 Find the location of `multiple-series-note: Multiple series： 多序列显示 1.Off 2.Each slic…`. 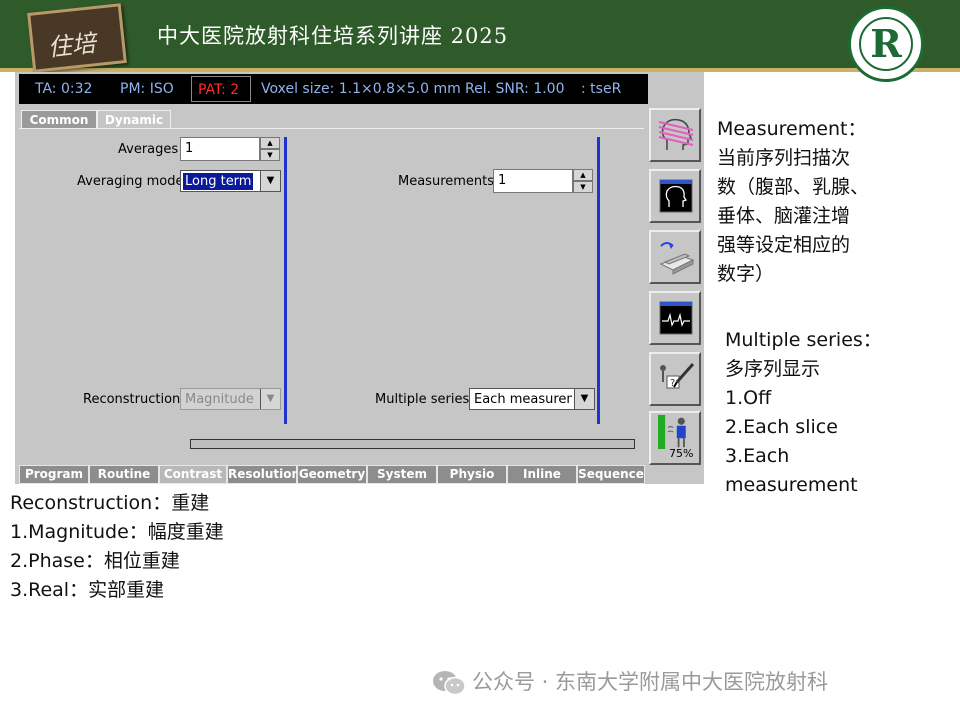

multiple-series-note: Multiple series： 多序列显示 1.Off 2.Each slic… is located at coordinates (803, 413).